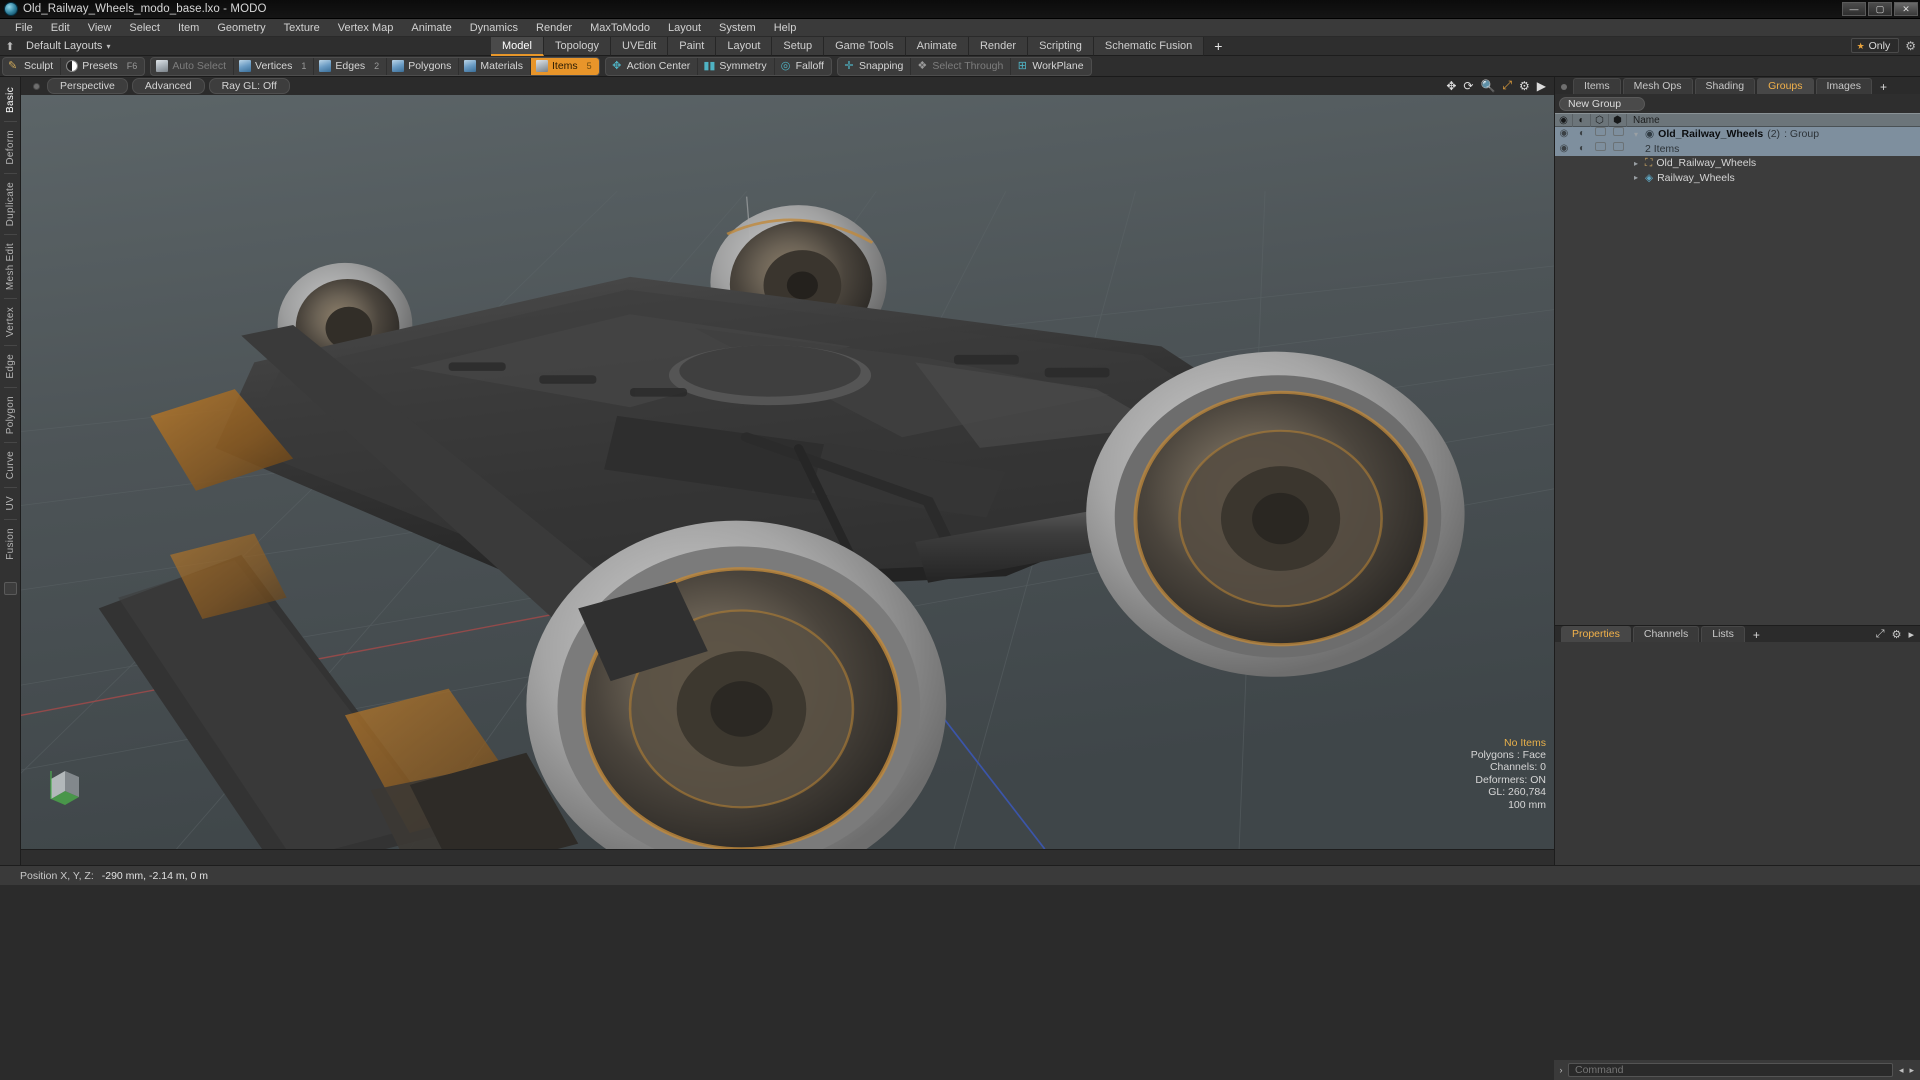 Image resolution: width=1920 pixels, height=1080 pixels. I want to click on command-arrow-icon: ›, so click(1561, 1070).